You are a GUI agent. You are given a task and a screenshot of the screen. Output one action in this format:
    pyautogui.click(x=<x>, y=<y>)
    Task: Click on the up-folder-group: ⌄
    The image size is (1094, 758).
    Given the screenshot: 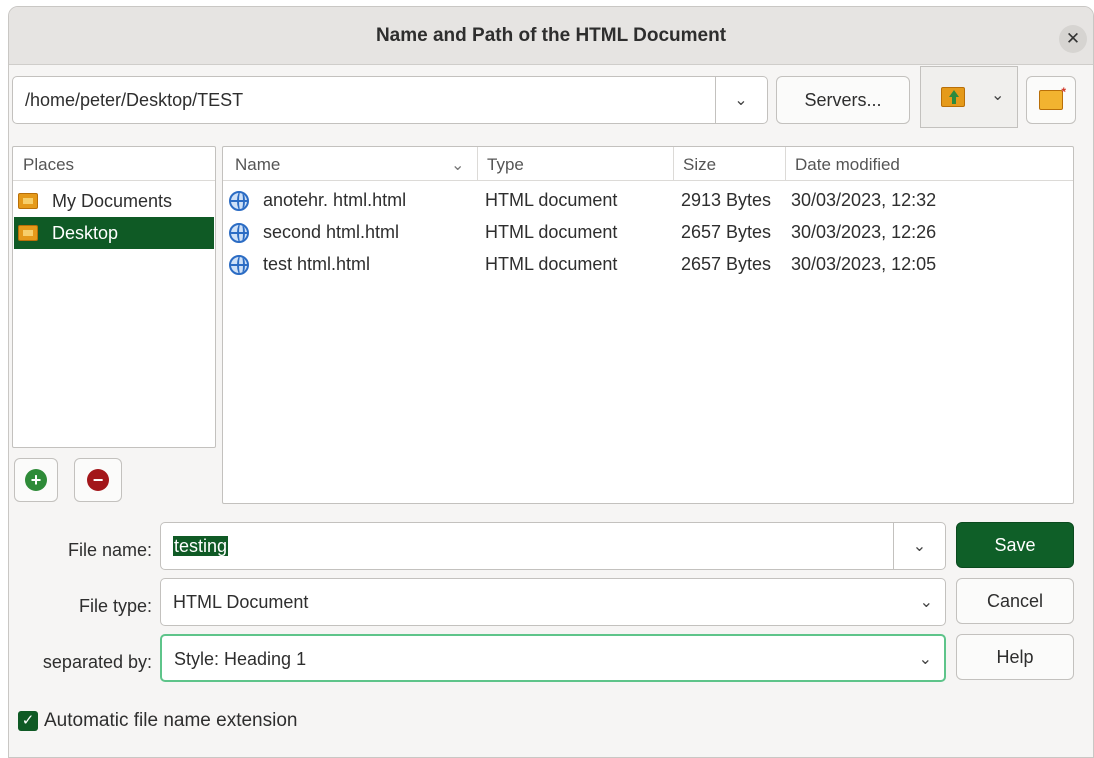 What is the action you would take?
    pyautogui.click(x=969, y=97)
    